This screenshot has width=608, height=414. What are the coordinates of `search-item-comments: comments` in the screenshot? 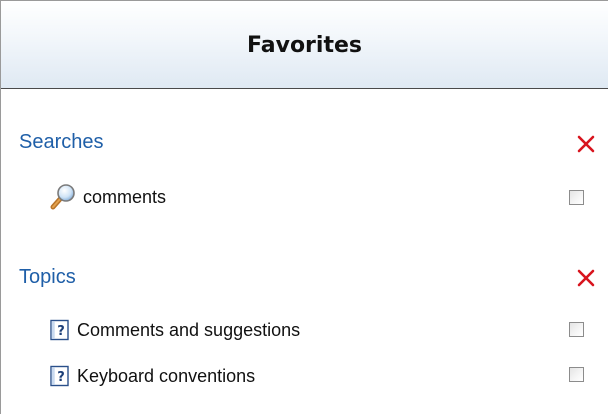 It's located at (108, 197).